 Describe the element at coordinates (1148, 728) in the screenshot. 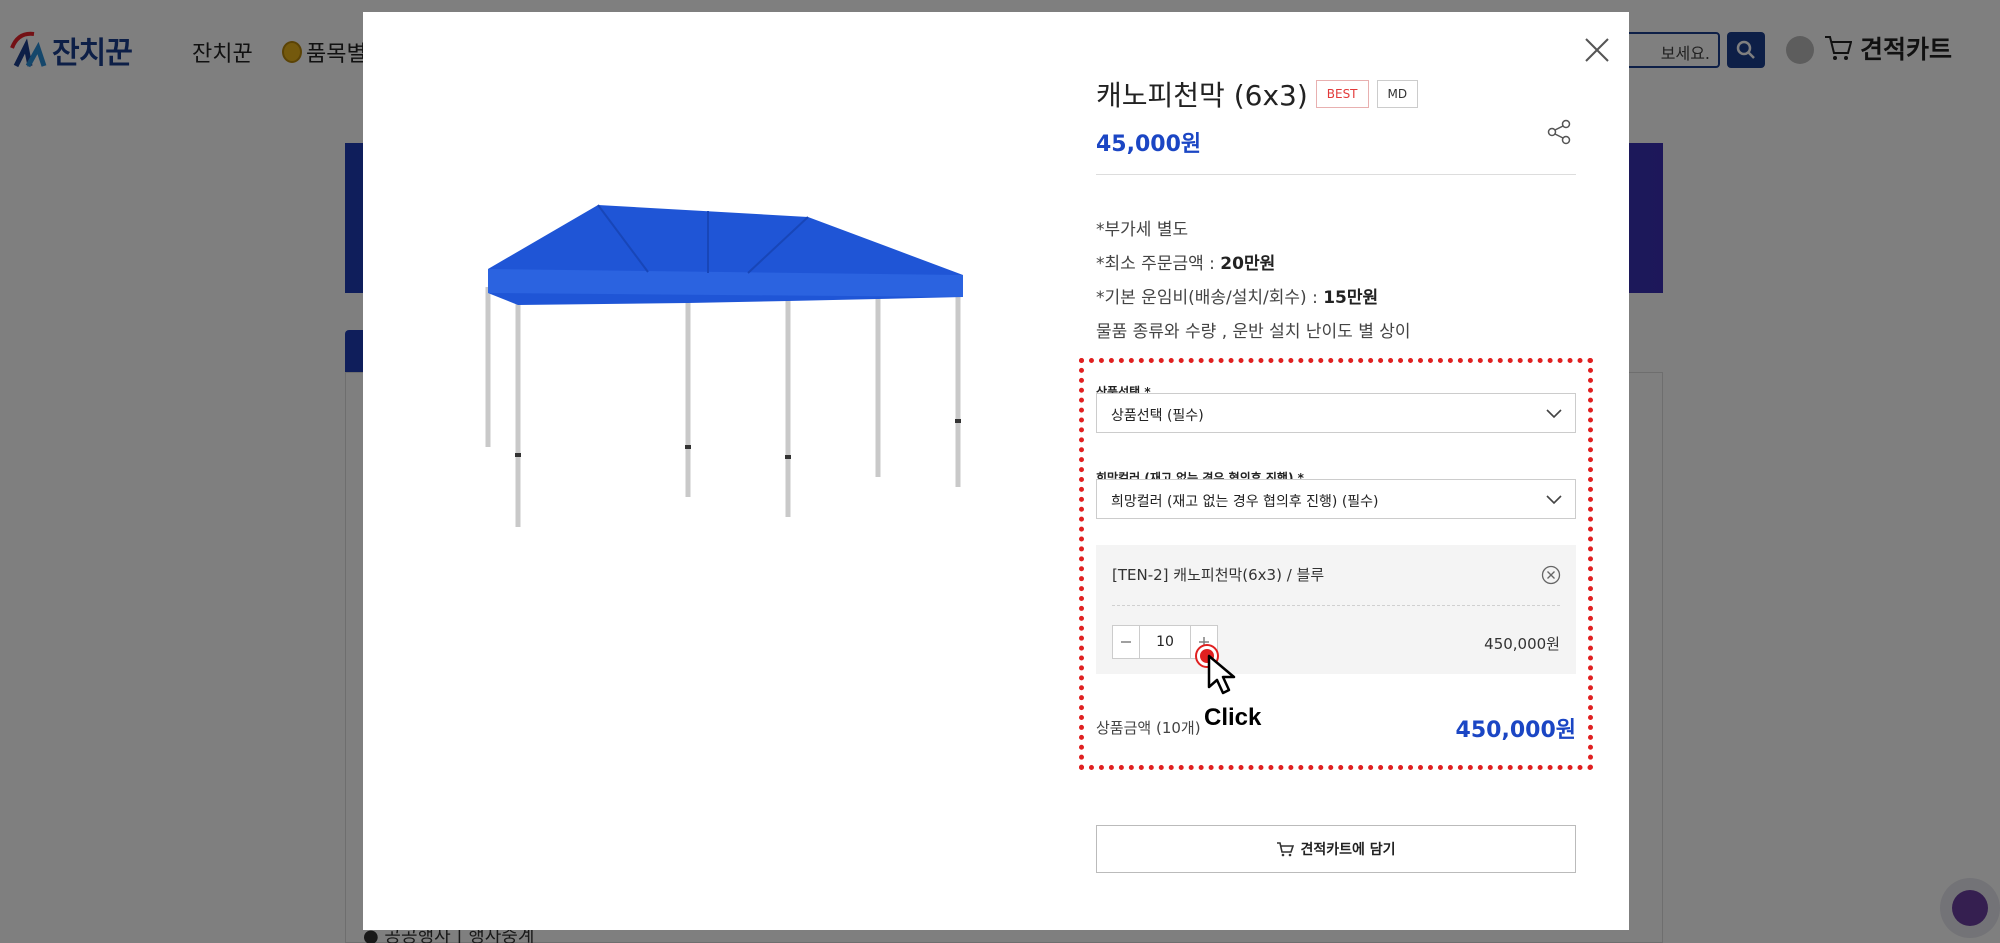

I see `total-label: 상품금액 (10개)` at that location.